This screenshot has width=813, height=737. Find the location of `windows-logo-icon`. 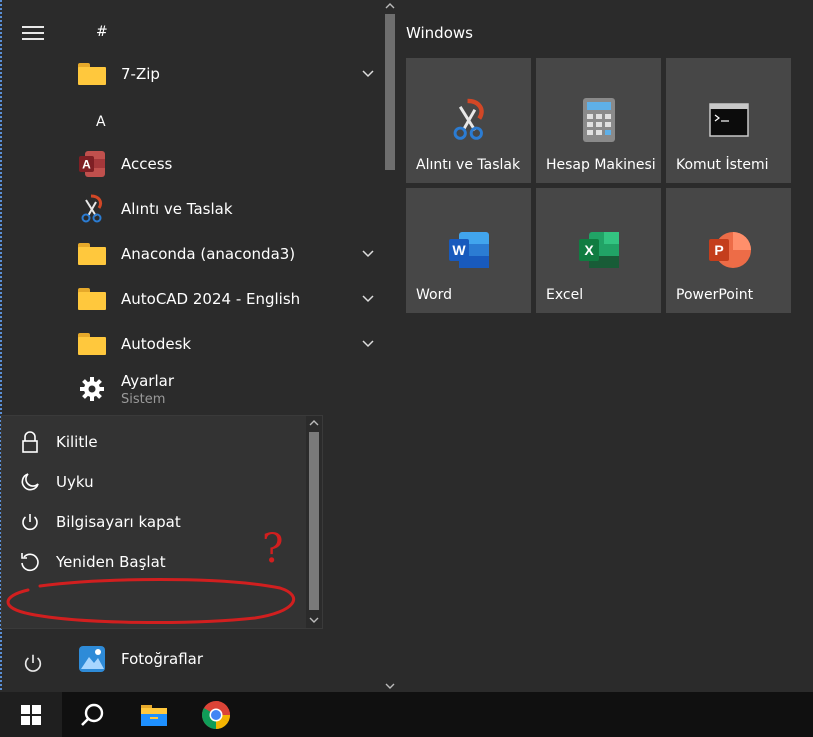

windows-logo-icon is located at coordinates (31, 714).